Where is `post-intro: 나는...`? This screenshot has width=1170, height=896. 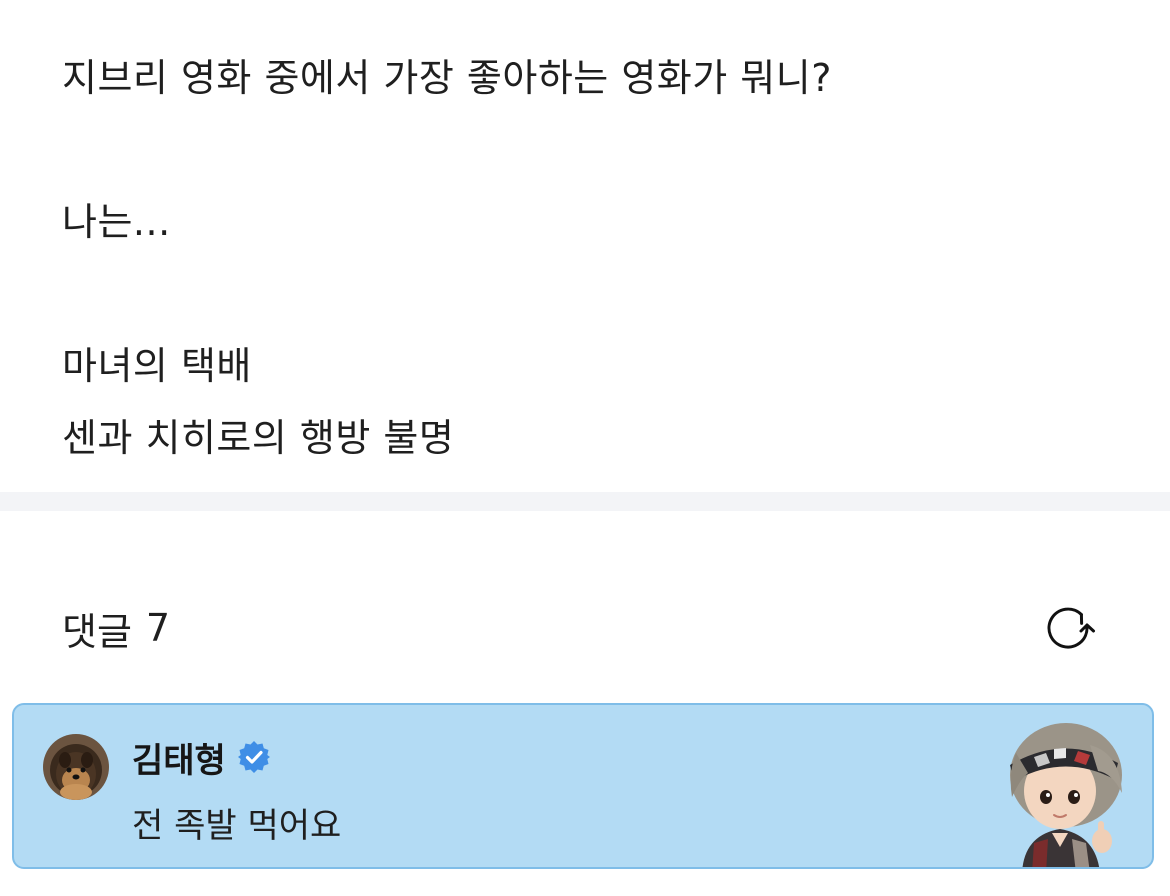 post-intro: 나는... is located at coordinates (116, 222).